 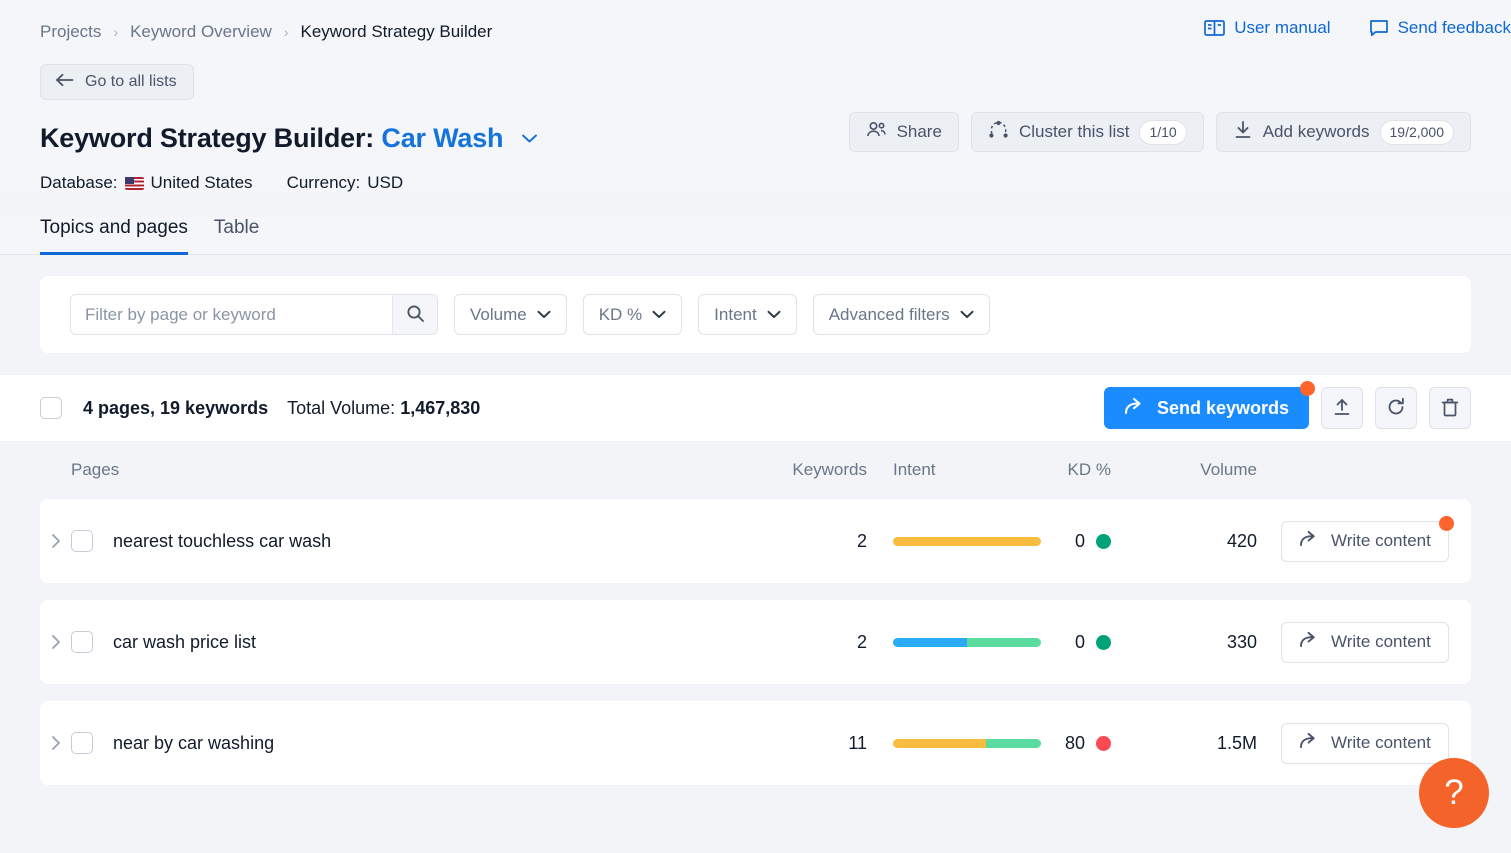 I want to click on search-input, so click(x=231, y=314).